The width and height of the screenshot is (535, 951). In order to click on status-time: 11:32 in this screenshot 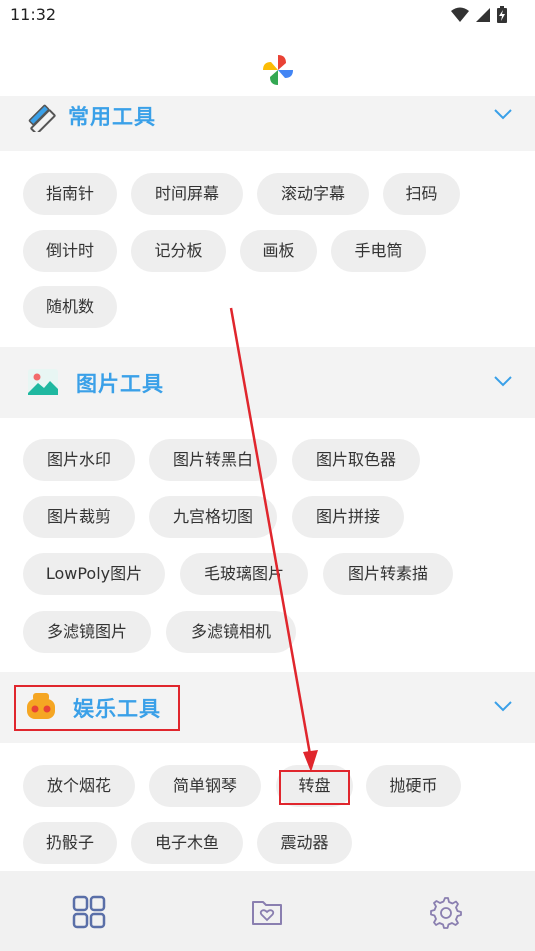, I will do `click(33, 14)`.